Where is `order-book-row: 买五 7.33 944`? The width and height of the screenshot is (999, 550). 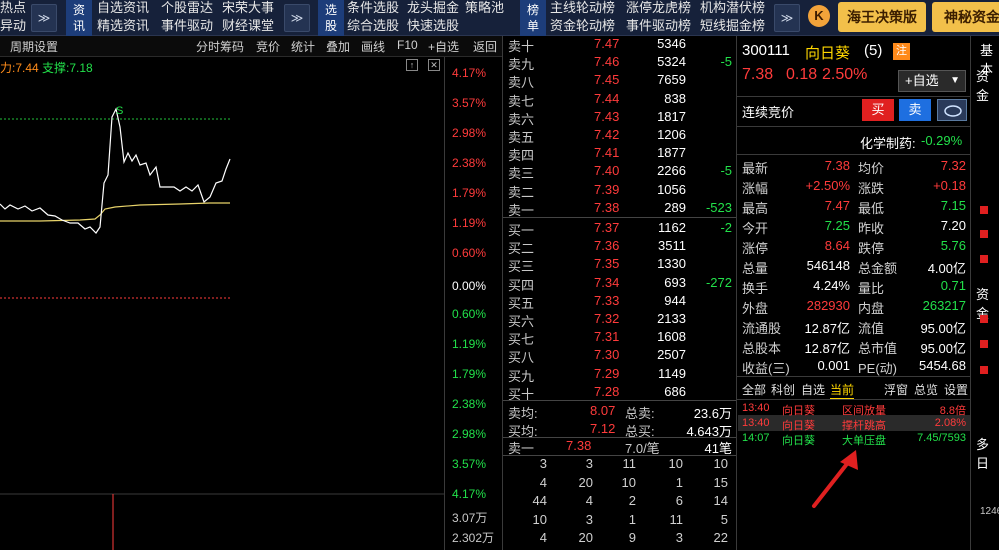
order-book-row: 买五 7.33 944 is located at coordinates (622, 302).